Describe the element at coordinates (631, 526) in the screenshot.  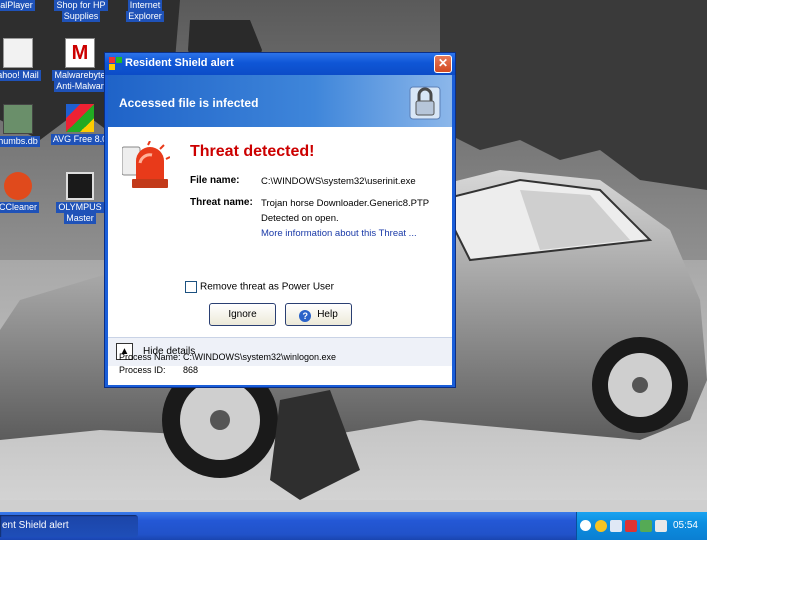
I see `tray-avg-icon` at that location.